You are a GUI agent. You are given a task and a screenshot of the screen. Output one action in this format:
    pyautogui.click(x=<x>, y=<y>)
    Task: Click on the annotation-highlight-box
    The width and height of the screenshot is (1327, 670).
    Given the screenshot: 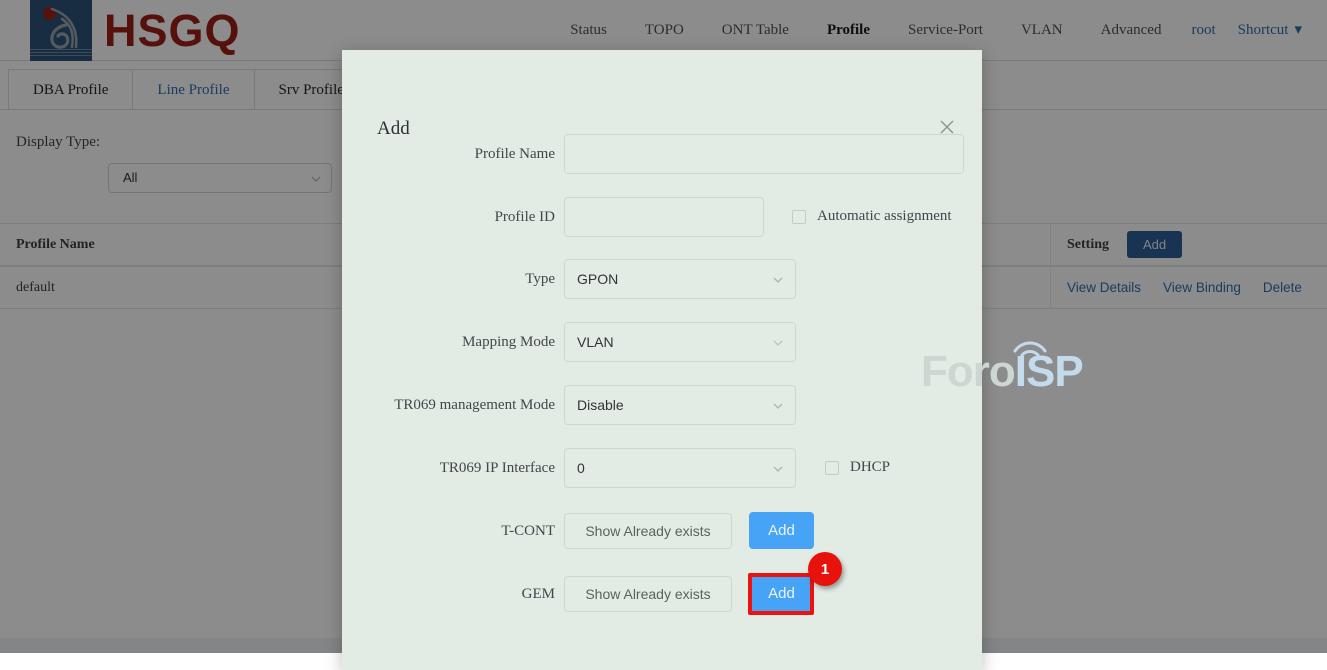 What is the action you would take?
    pyautogui.click(x=781, y=594)
    